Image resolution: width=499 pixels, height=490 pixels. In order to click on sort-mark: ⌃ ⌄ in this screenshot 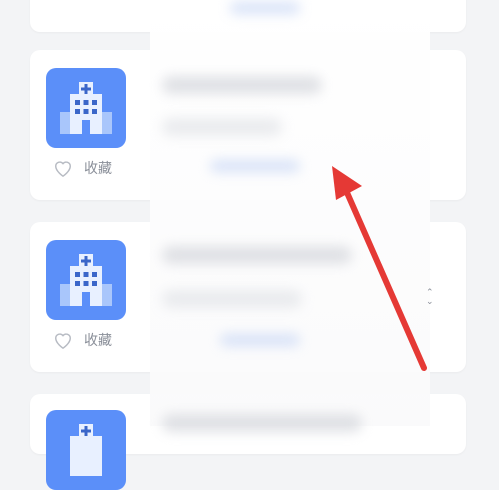, I will do `click(430, 296)`.